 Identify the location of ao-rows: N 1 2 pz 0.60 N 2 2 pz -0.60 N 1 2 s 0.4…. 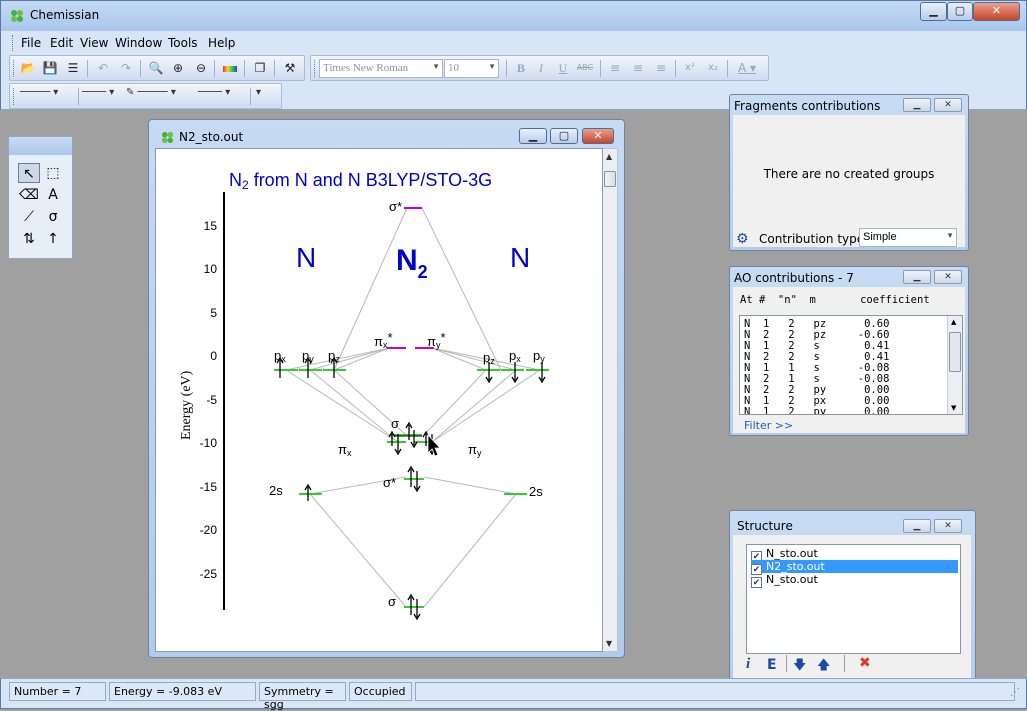
(816, 367).